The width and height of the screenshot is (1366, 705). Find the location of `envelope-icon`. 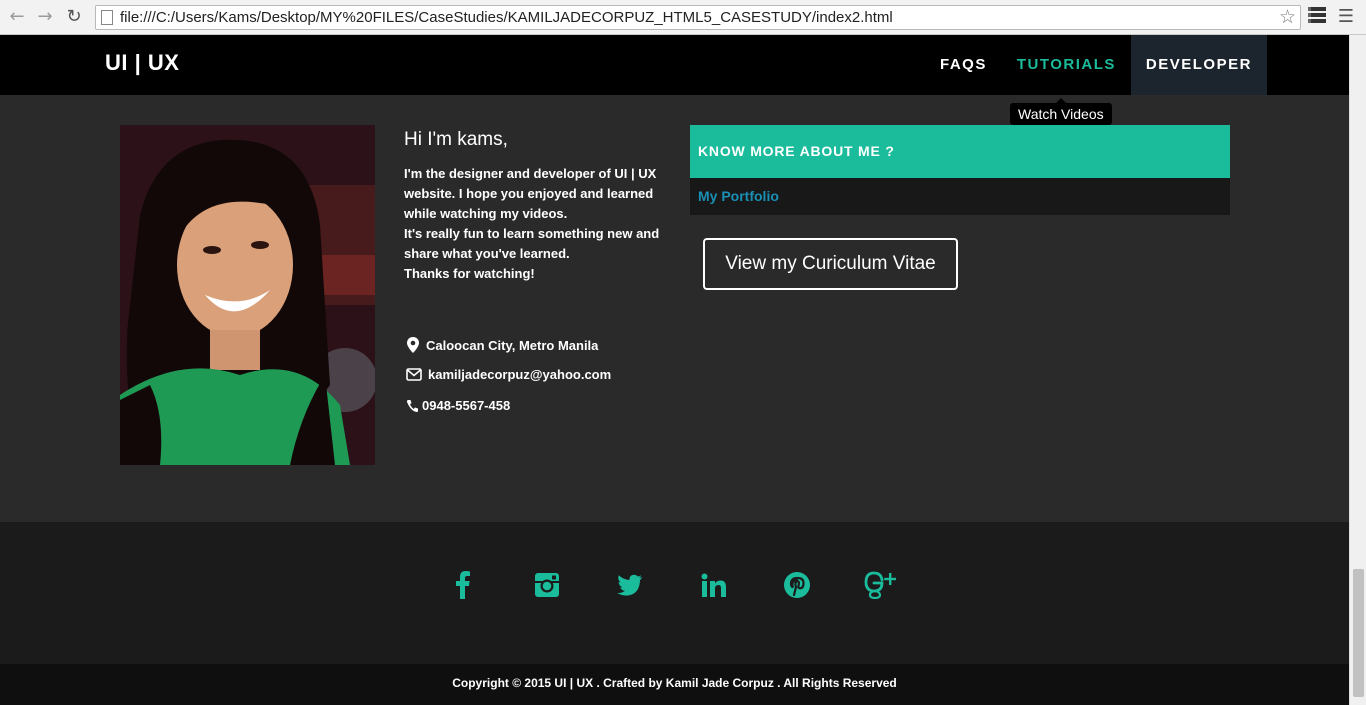

envelope-icon is located at coordinates (414, 374).